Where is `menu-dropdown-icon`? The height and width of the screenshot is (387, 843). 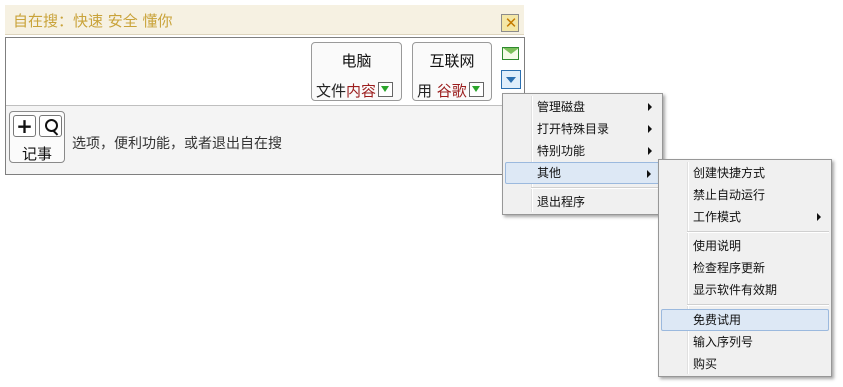 menu-dropdown-icon is located at coordinates (511, 79).